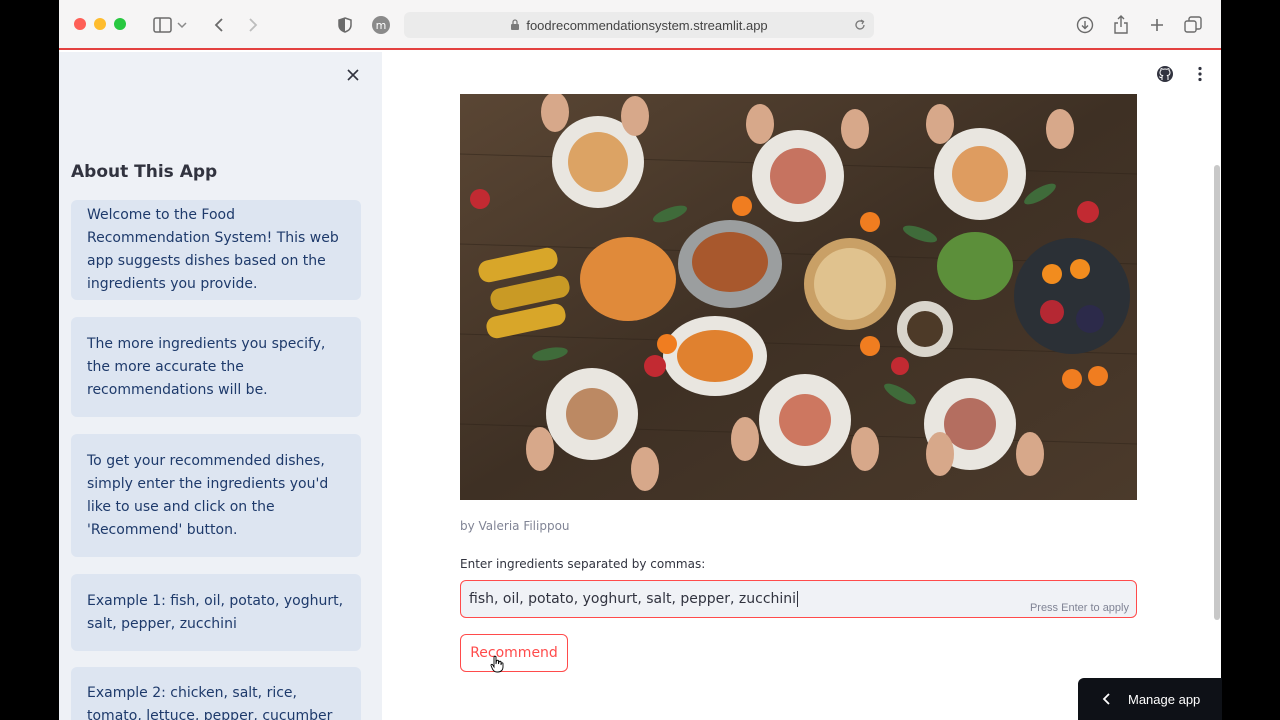  What do you see at coordinates (253, 25) in the screenshot?
I see `forward-icon` at bounding box center [253, 25].